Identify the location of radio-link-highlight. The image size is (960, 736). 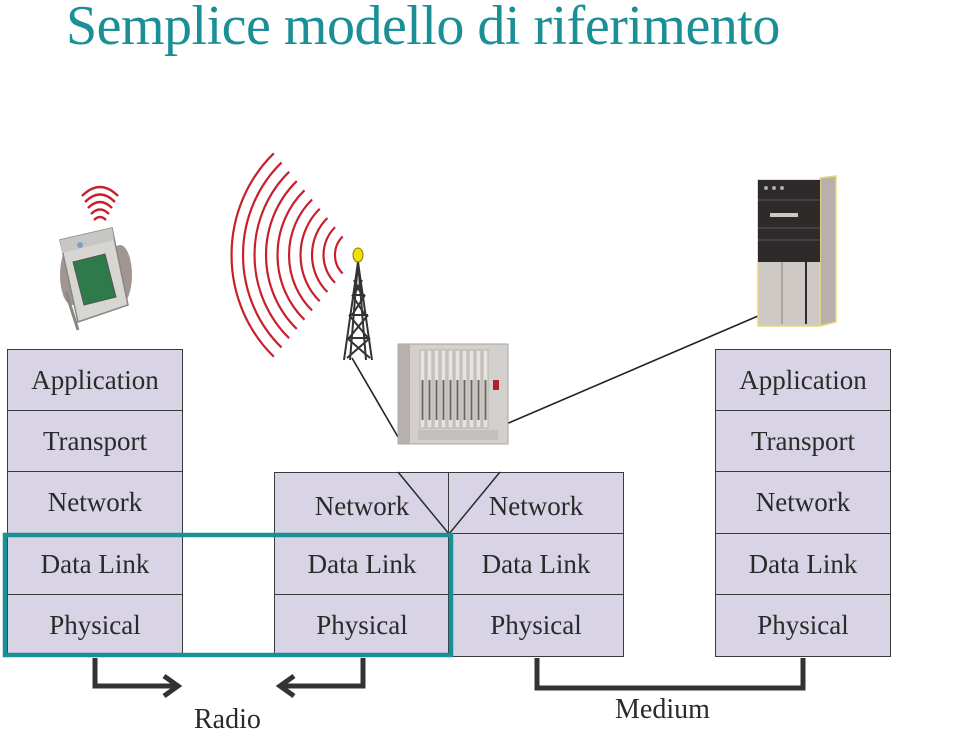
(228, 595).